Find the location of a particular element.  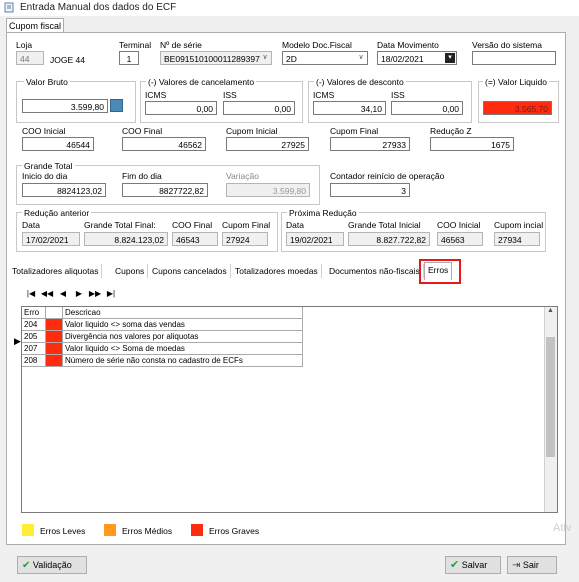

tab-totalizadores-aliquotas: Totalizadores aliquotas is located at coordinates (56, 271).